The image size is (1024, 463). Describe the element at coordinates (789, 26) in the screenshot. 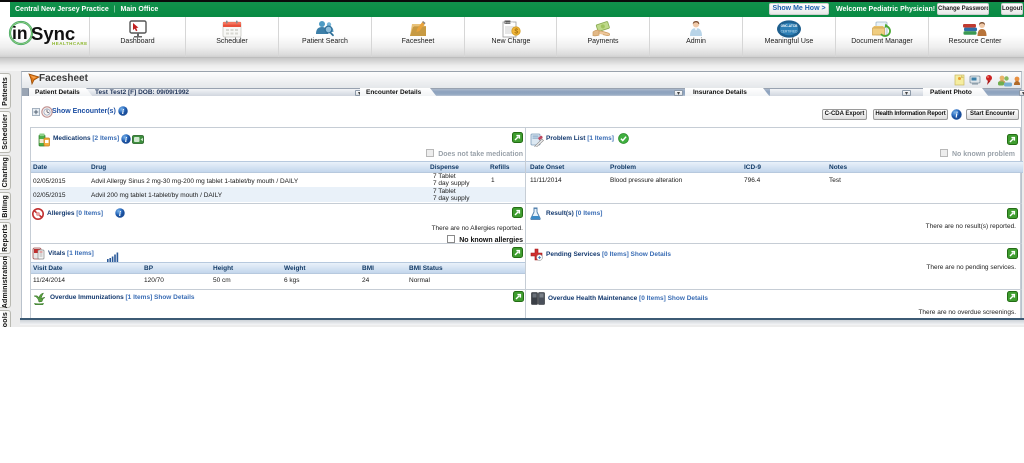

I see `svg-text: ONC-ATCB` at that location.